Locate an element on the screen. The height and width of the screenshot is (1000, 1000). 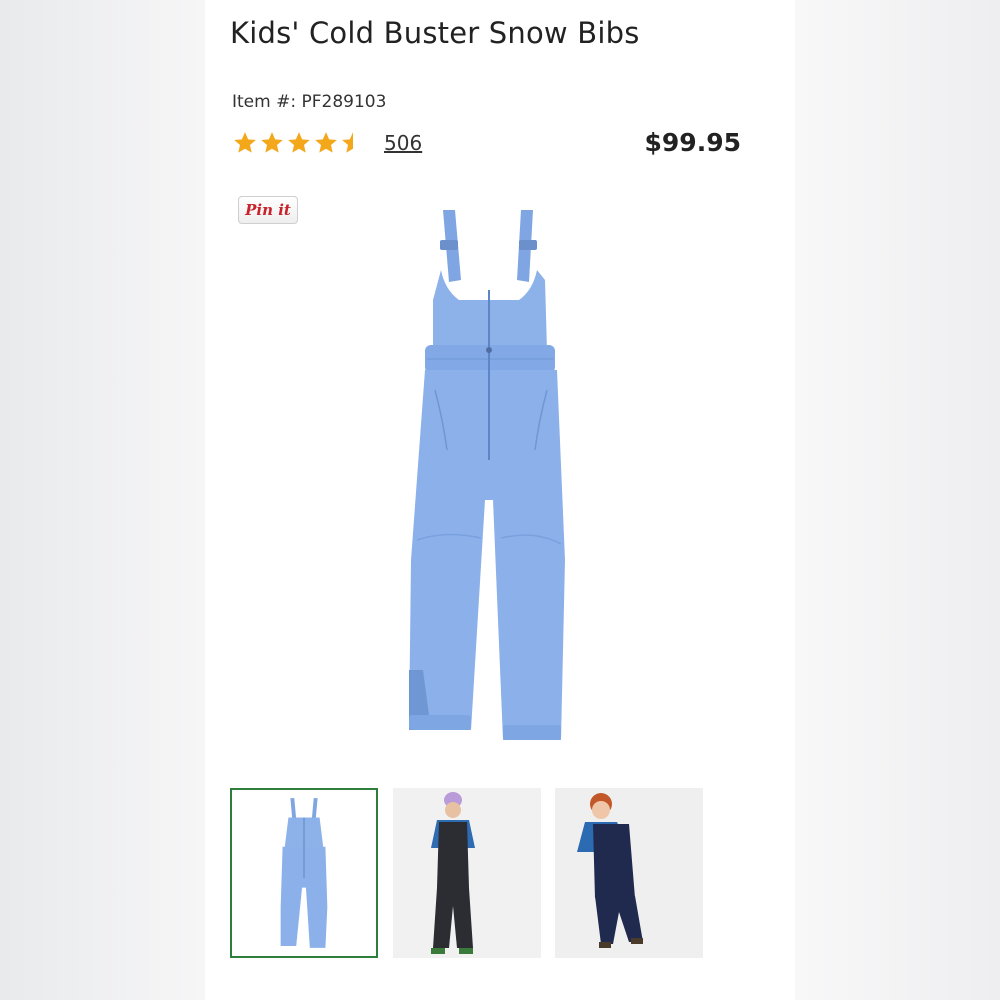
product-price: $99.95 is located at coordinates (692, 142).